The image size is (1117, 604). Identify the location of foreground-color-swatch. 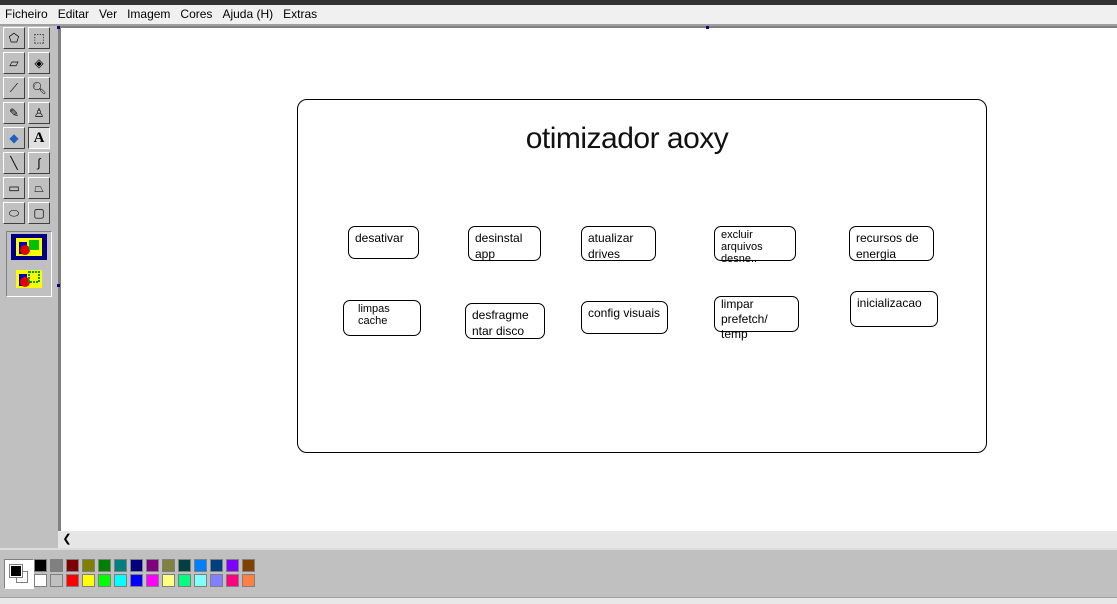
(16, 571).